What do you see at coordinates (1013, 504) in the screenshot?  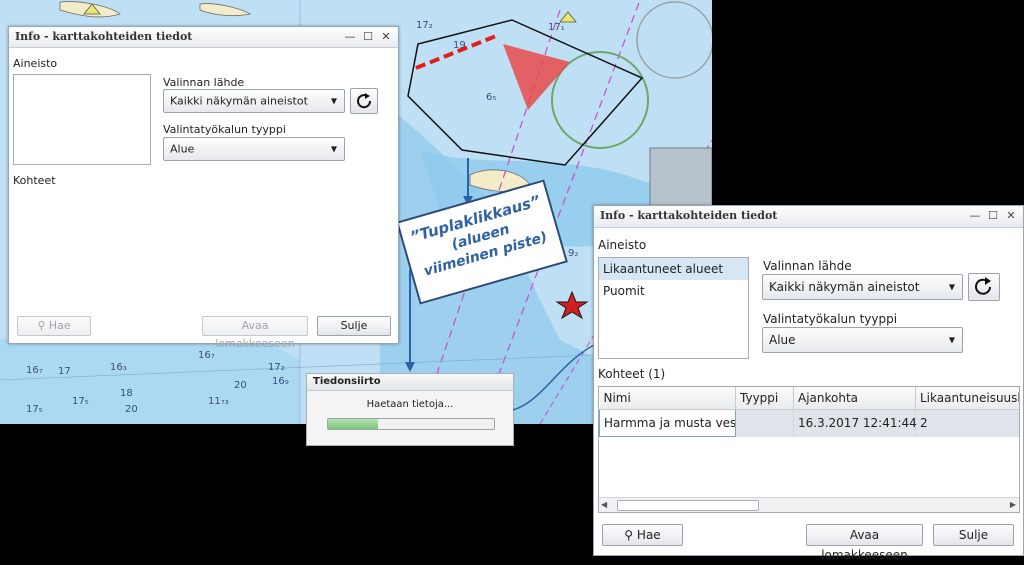 I see `scroll-right-icon: ▶` at bounding box center [1013, 504].